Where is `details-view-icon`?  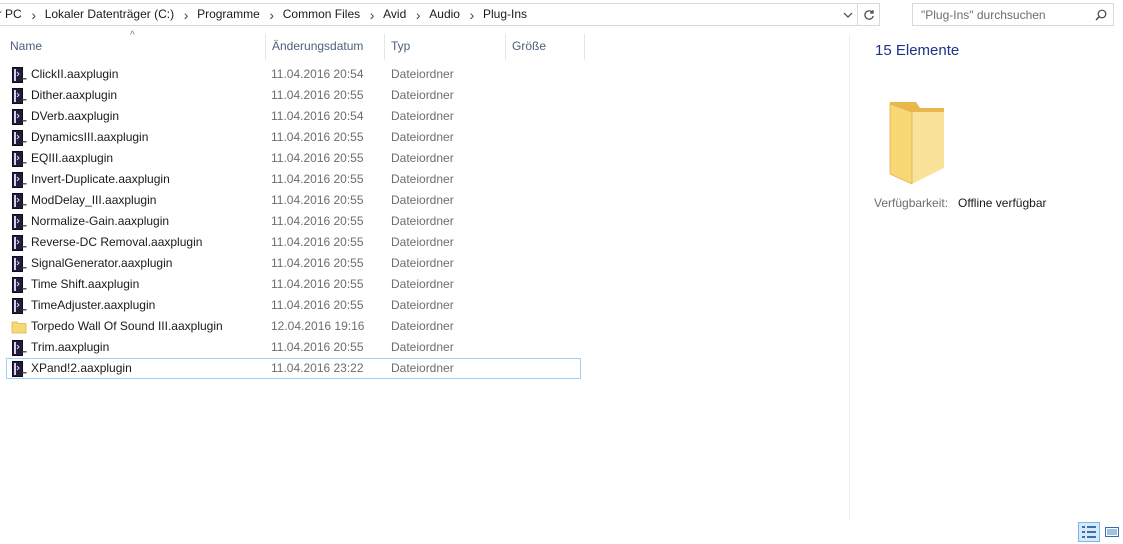
details-view-icon is located at coordinates (1089, 532).